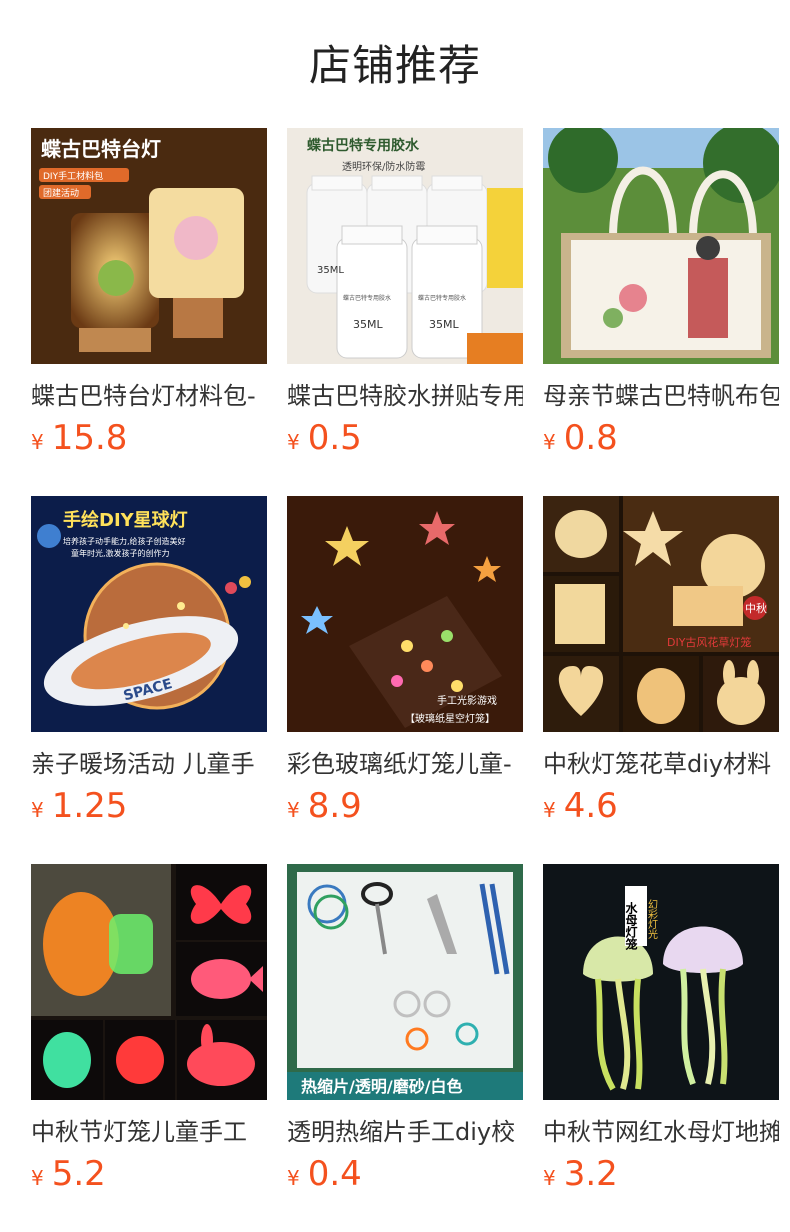 The width and height of the screenshot is (790, 1232). I want to click on price-value: 8.9, so click(334, 806).